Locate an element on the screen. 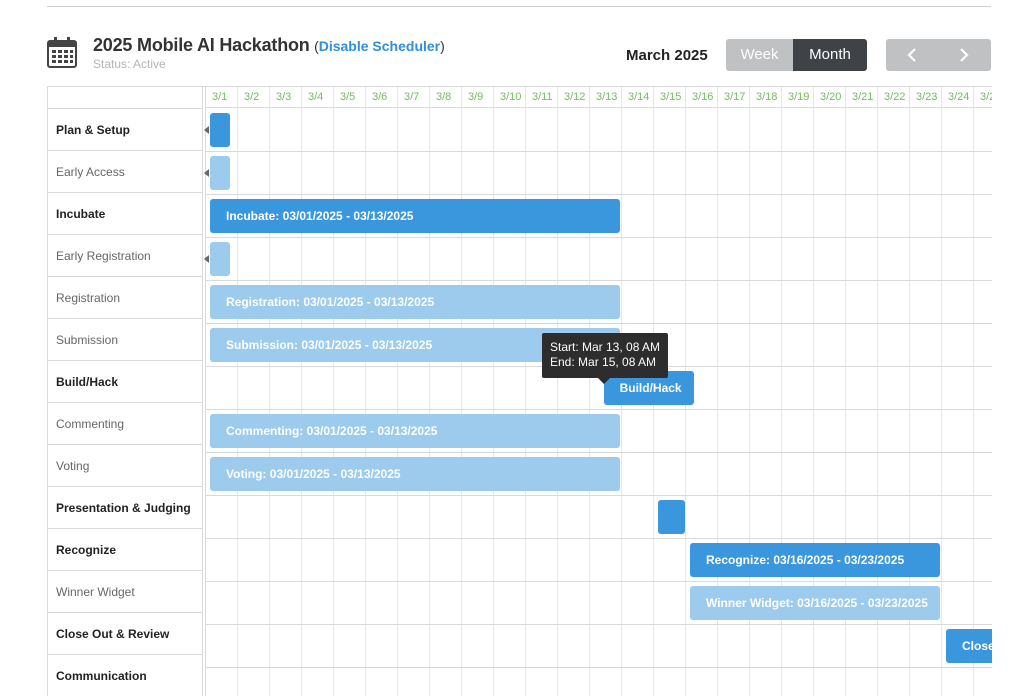 Image resolution: width=1032 pixels, height=696 pixels. schedule-bar: Close Out & Review is located at coordinates (969, 646).